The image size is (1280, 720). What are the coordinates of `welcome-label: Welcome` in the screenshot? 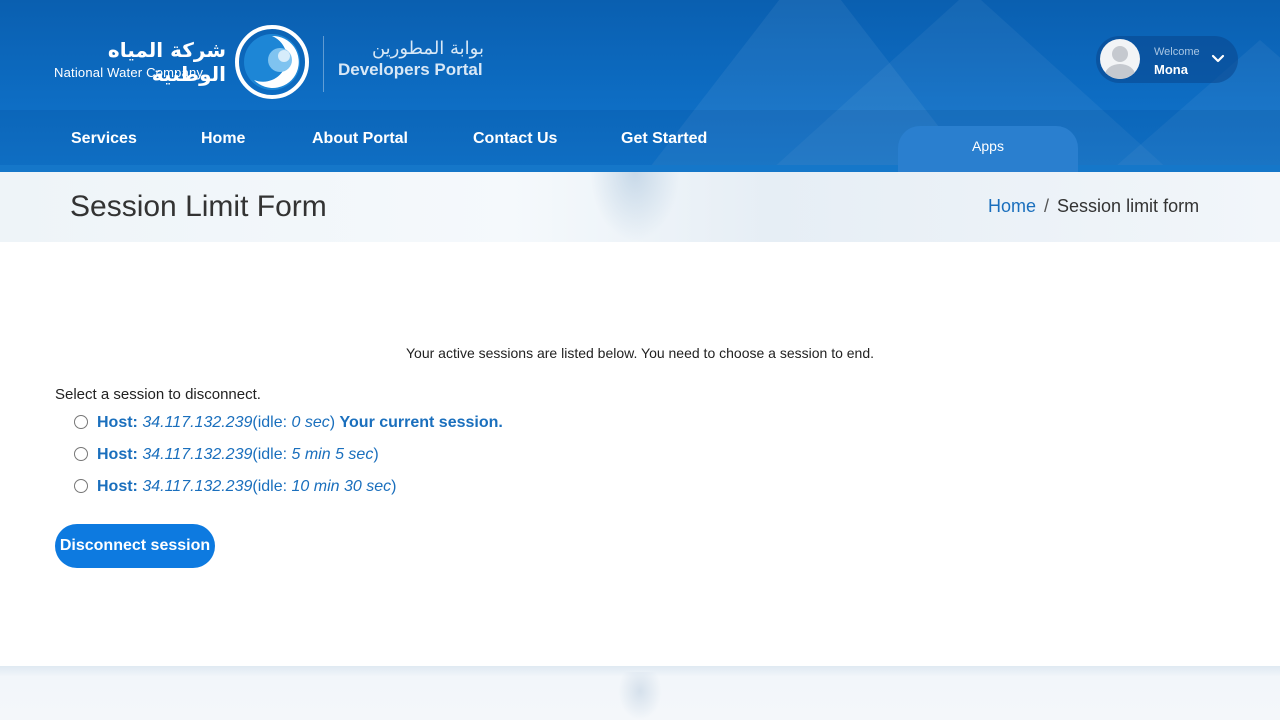 It's located at (1177, 52).